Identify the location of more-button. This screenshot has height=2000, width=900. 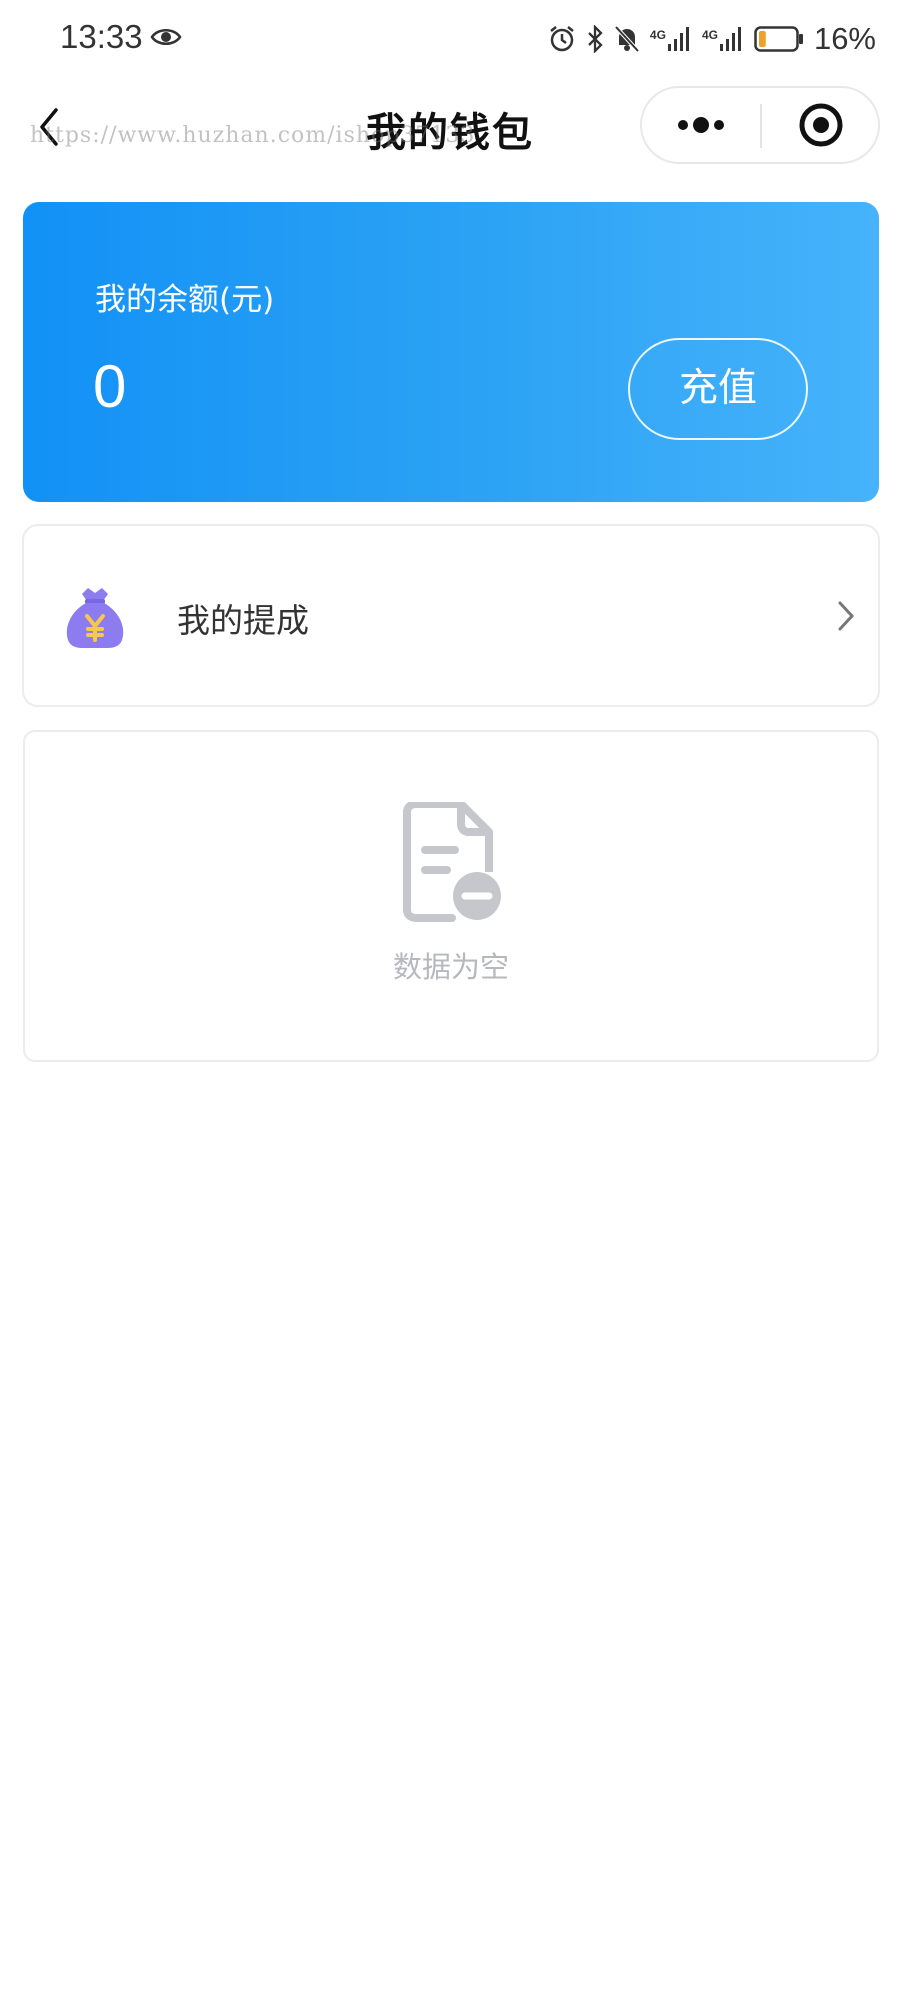
(701, 125).